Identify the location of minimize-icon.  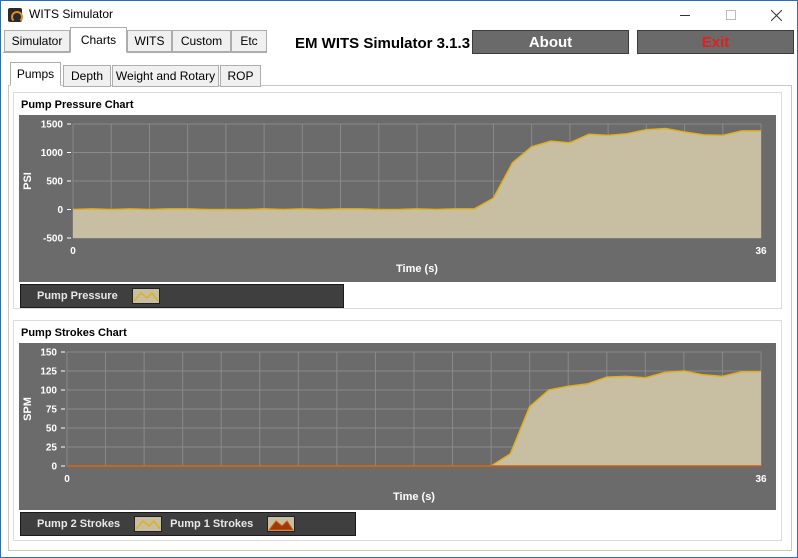
(685, 15).